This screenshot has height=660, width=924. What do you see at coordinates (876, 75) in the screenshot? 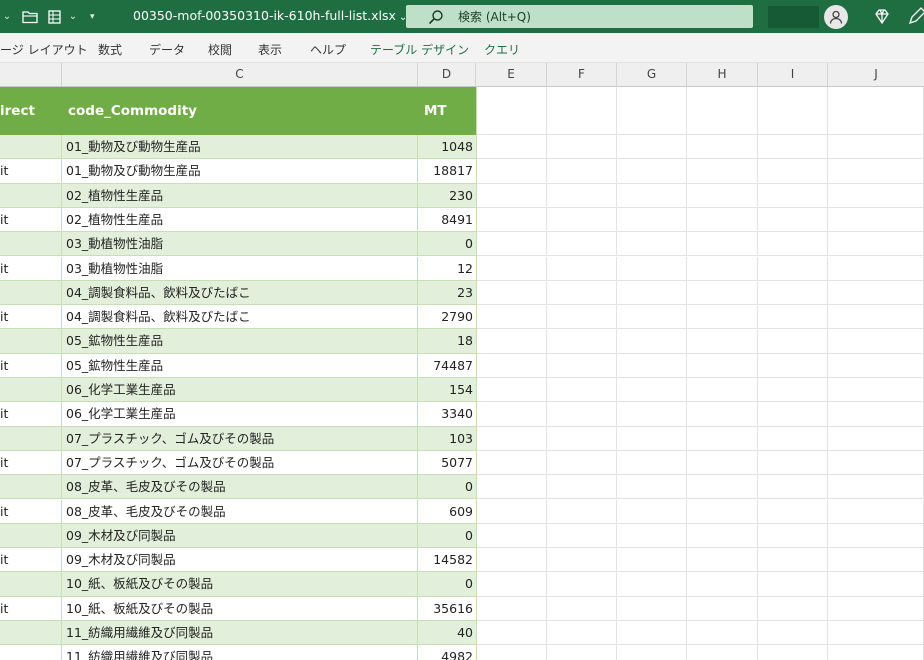
I see `column-header-j: J` at bounding box center [876, 75].